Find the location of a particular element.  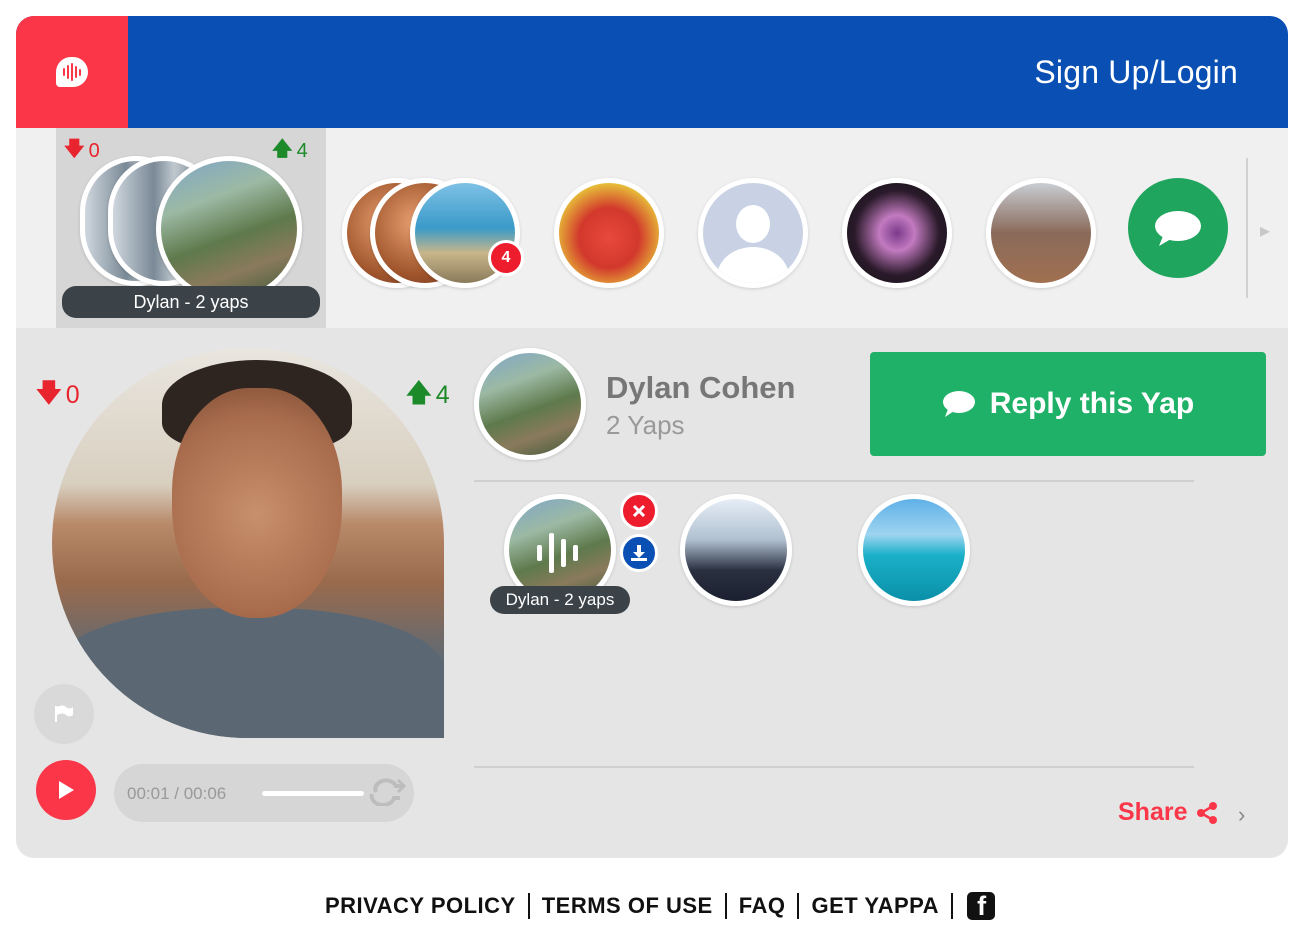

waveform-icon is located at coordinates (557, 553).